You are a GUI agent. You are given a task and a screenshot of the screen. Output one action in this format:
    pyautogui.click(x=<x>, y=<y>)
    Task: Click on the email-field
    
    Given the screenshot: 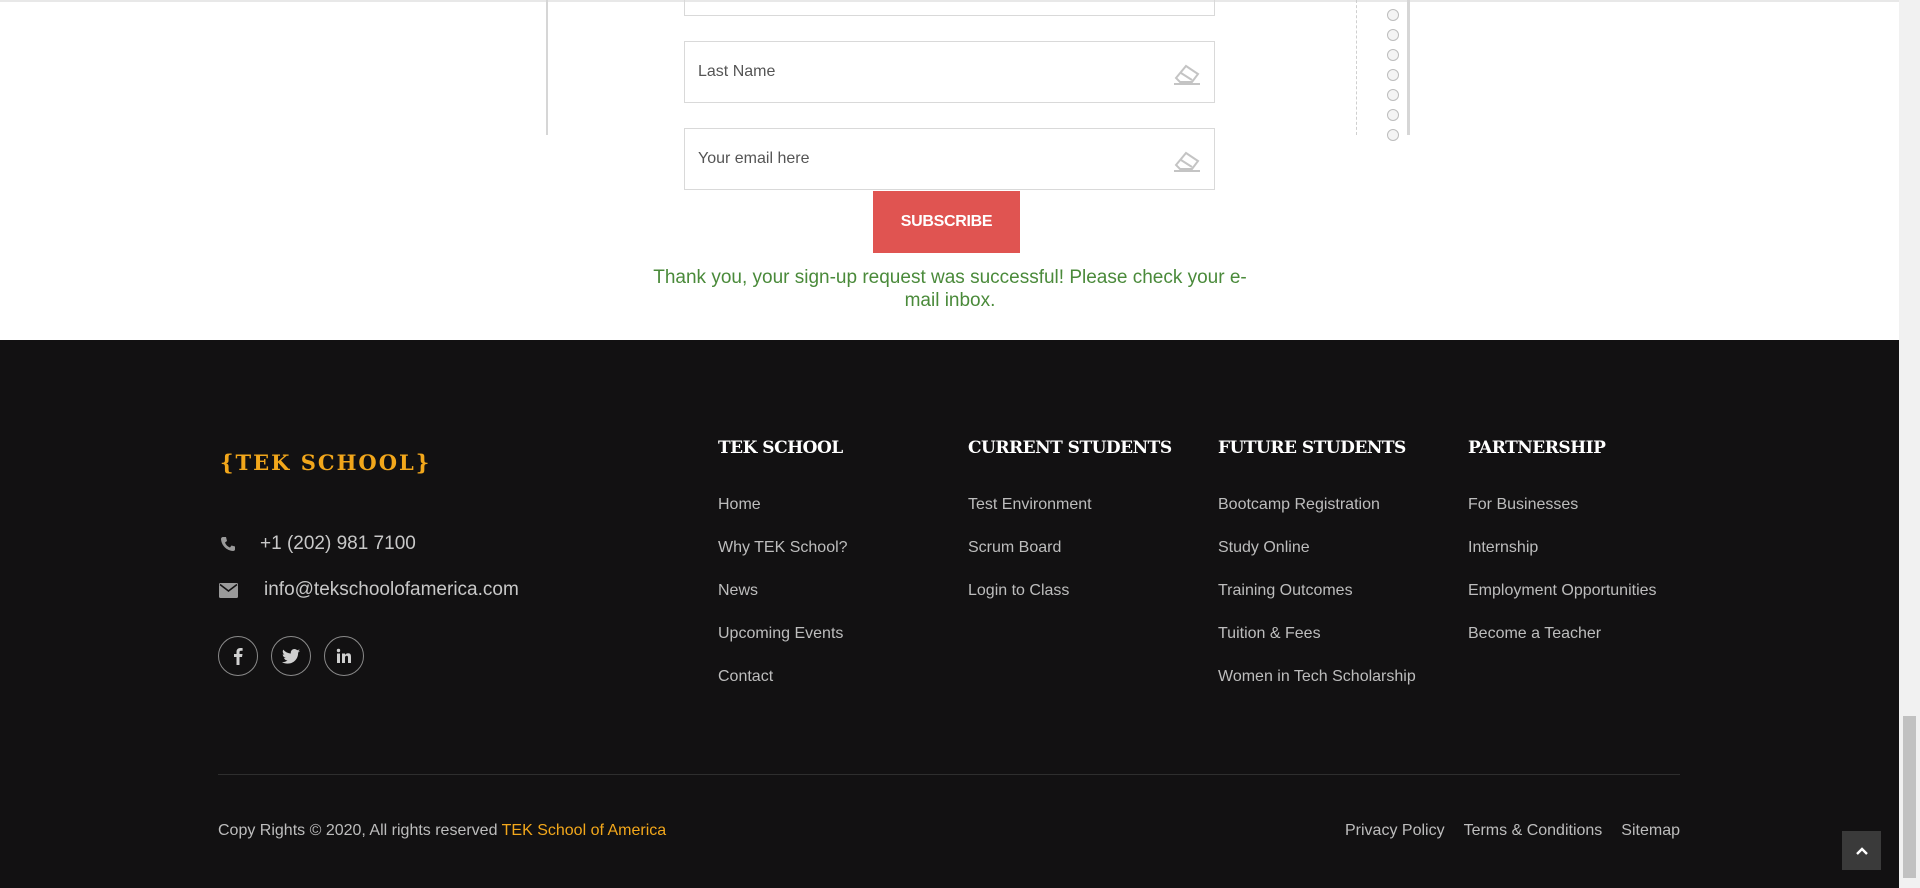 What is the action you would take?
    pyautogui.click(x=949, y=159)
    